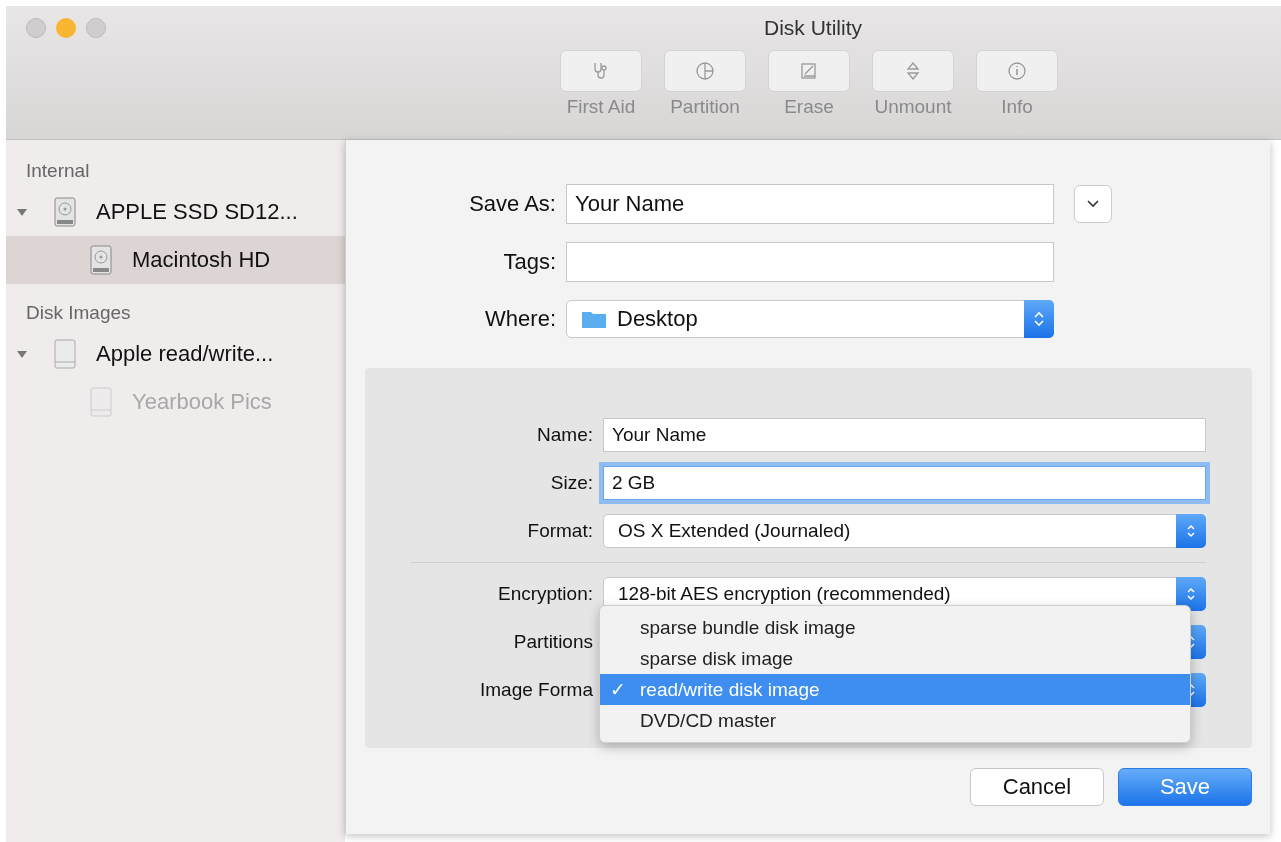 The image size is (1281, 842). What do you see at coordinates (1017, 107) in the screenshot?
I see `toolbar-label: Info` at bounding box center [1017, 107].